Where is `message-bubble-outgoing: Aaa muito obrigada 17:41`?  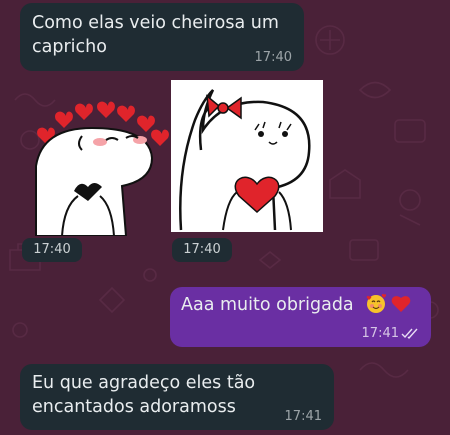
message-bubble-outgoing: Aaa muito obrigada 17:41 is located at coordinates (300, 317).